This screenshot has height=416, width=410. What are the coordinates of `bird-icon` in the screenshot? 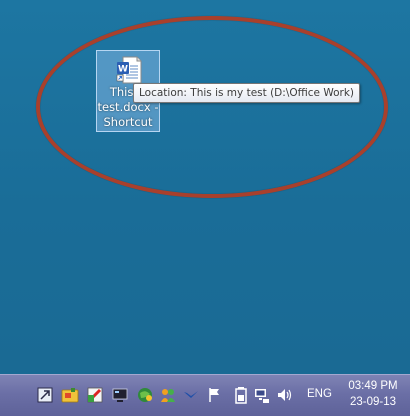 It's located at (191, 395).